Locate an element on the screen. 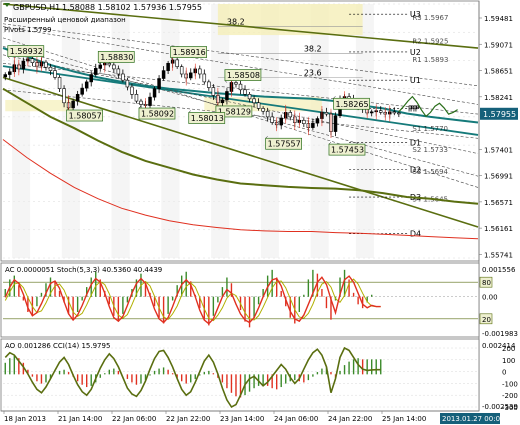 This screenshot has width=520, height=425. price-tick-label: 1.55741 is located at coordinates (498, 255).